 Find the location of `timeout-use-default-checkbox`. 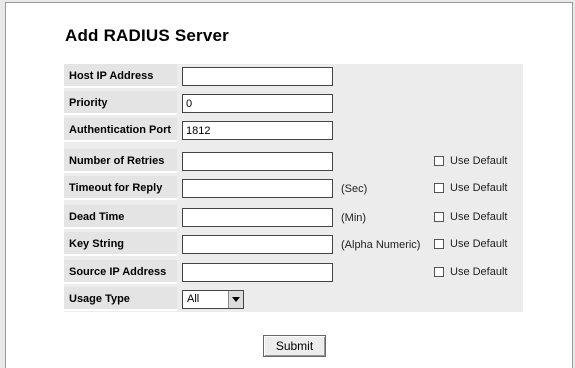

timeout-use-default-checkbox is located at coordinates (439, 188).